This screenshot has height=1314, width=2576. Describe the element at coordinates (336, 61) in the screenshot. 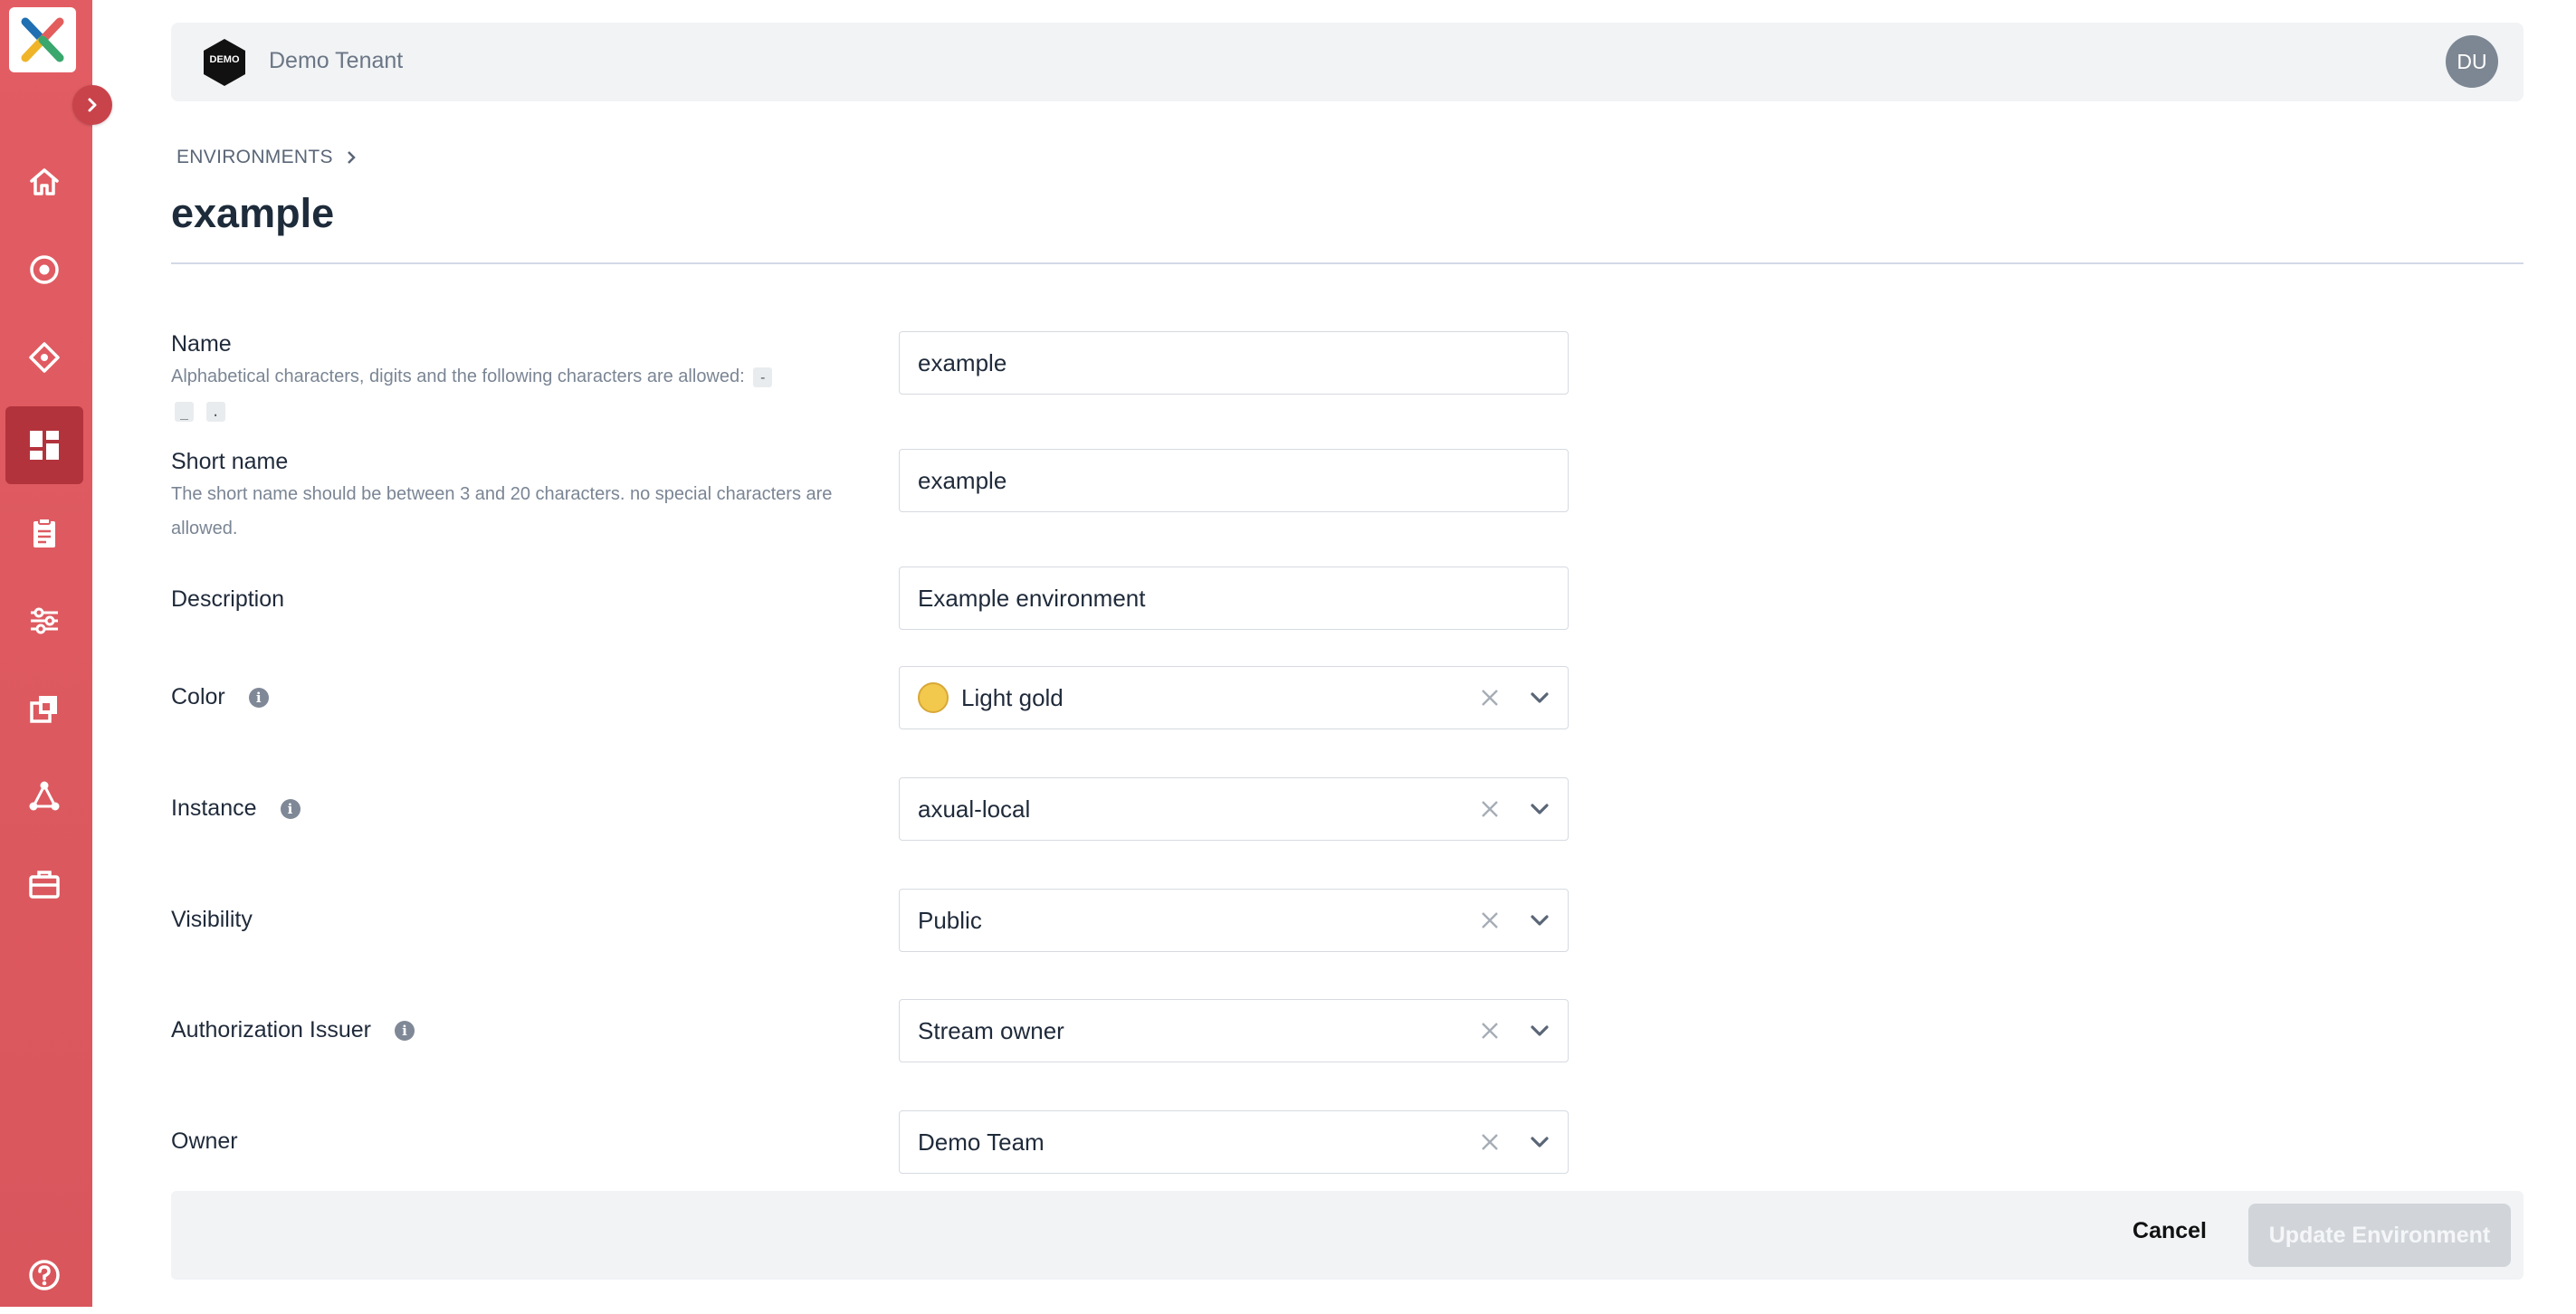

I see `tenant-name: Demo Tenant` at that location.